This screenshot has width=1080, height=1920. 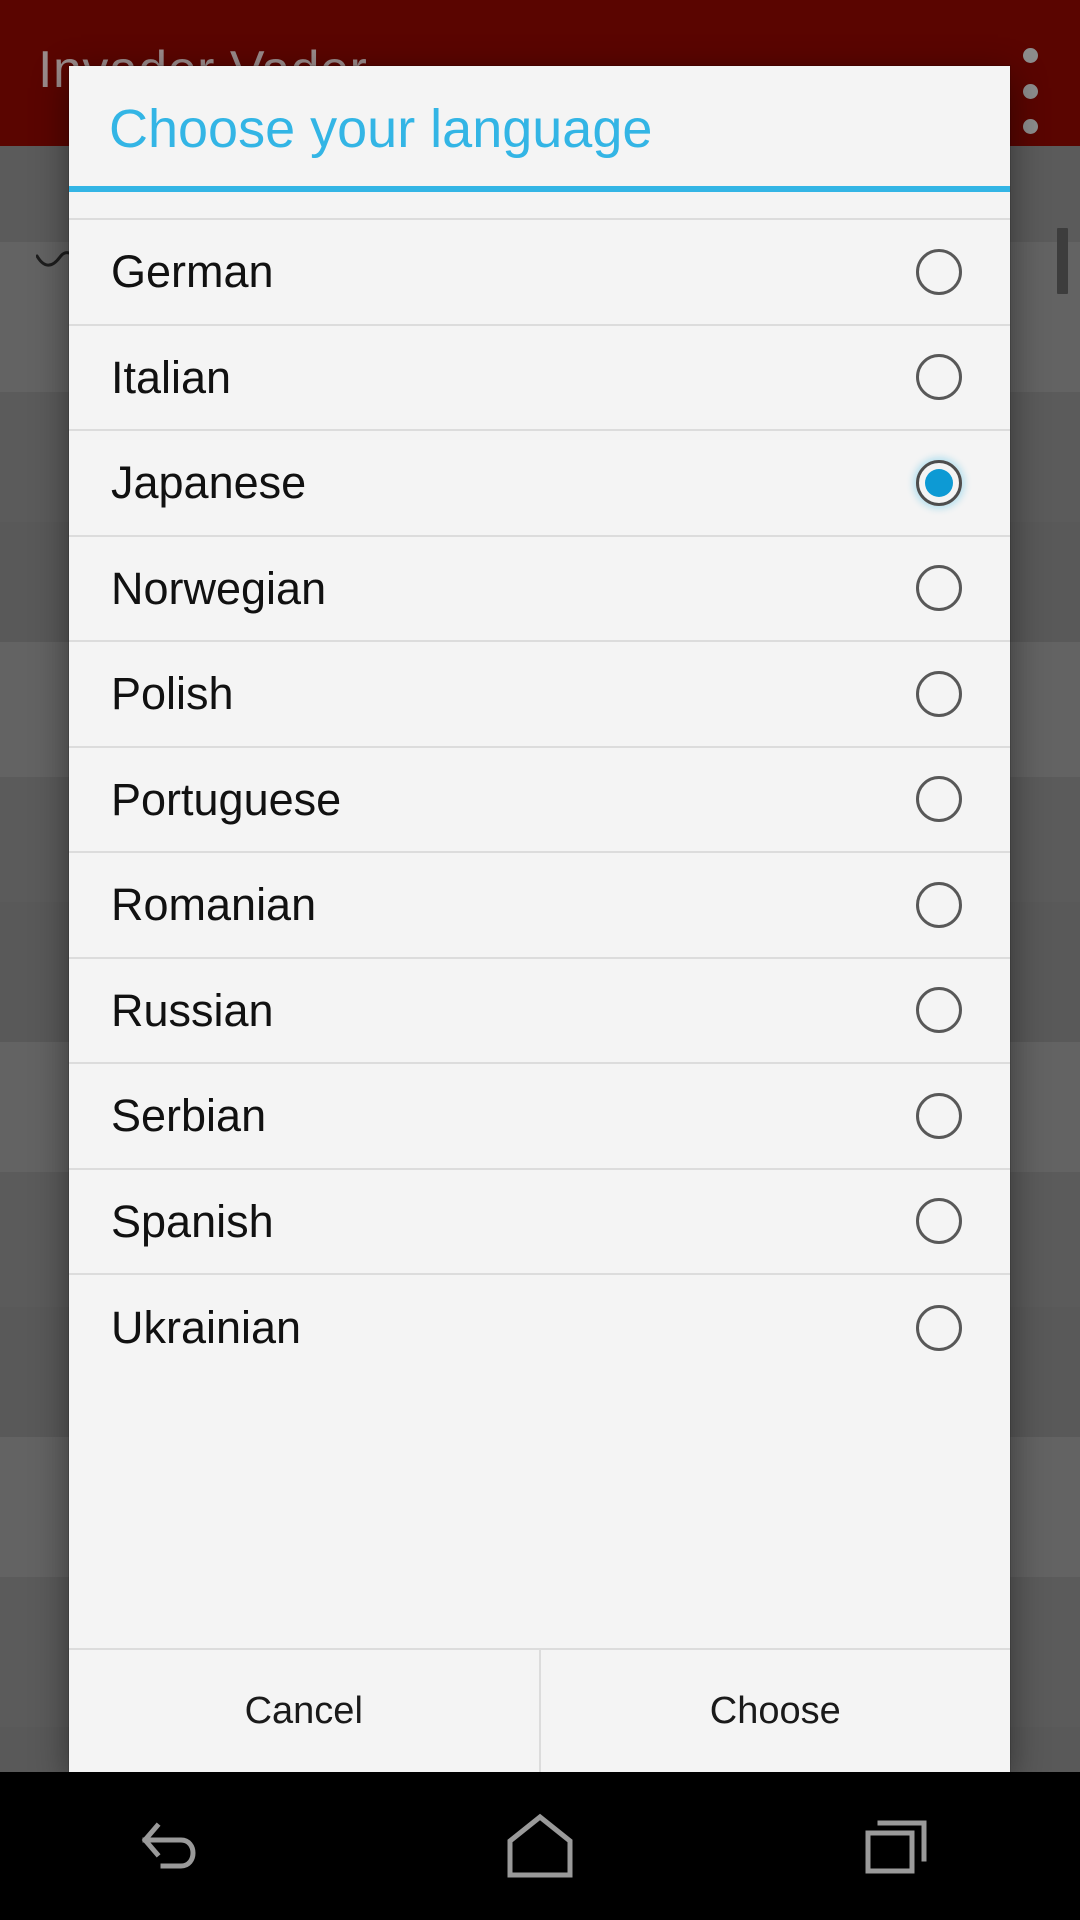 I want to click on home-button, so click(x=540, y=1846).